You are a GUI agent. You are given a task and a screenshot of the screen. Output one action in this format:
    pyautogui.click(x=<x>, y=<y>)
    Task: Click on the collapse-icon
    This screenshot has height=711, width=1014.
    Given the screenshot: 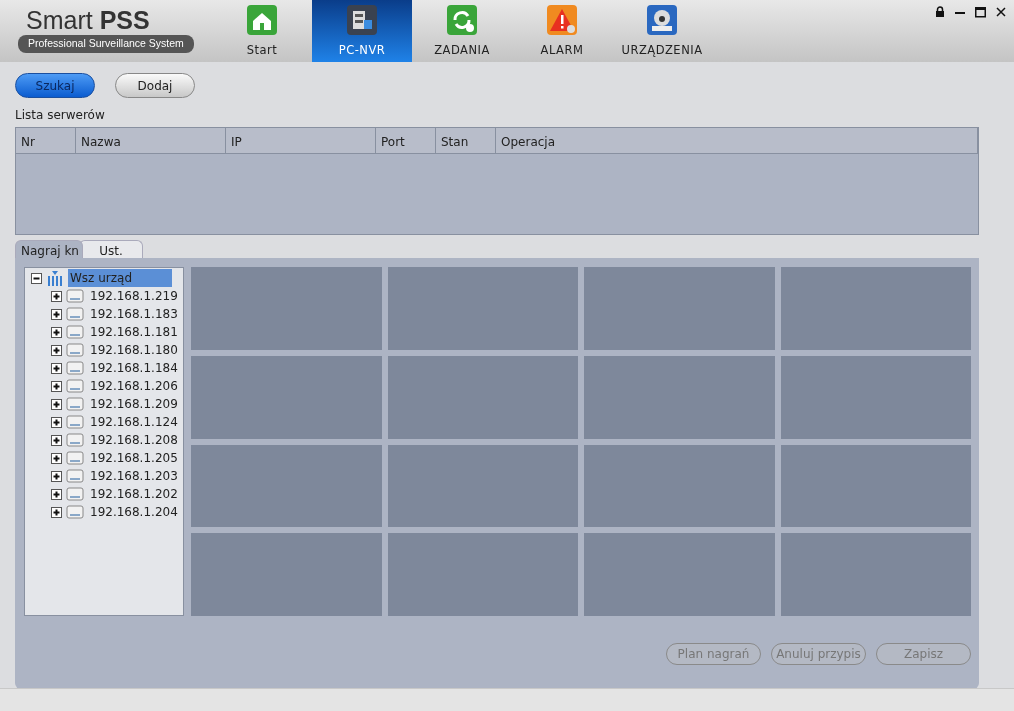 What is the action you would take?
    pyautogui.click(x=36, y=278)
    